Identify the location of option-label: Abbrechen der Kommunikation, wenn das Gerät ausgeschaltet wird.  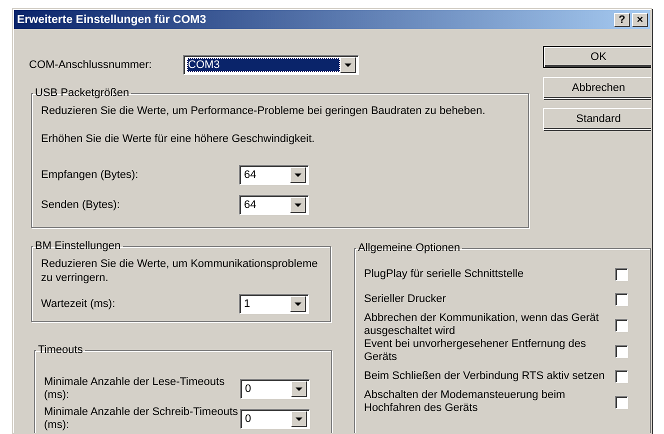
(482, 325).